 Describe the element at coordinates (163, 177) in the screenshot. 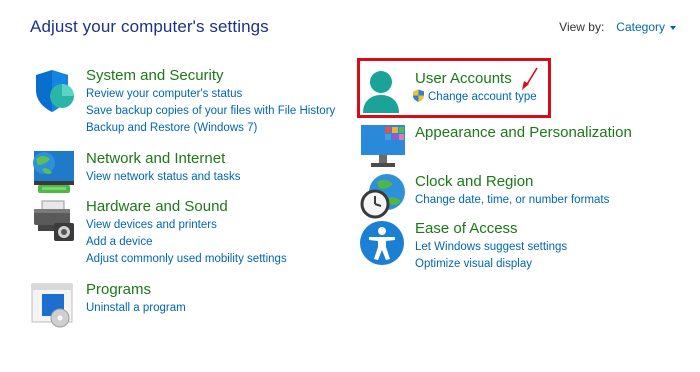

I see `link-network-status: View network status and tasks` at that location.